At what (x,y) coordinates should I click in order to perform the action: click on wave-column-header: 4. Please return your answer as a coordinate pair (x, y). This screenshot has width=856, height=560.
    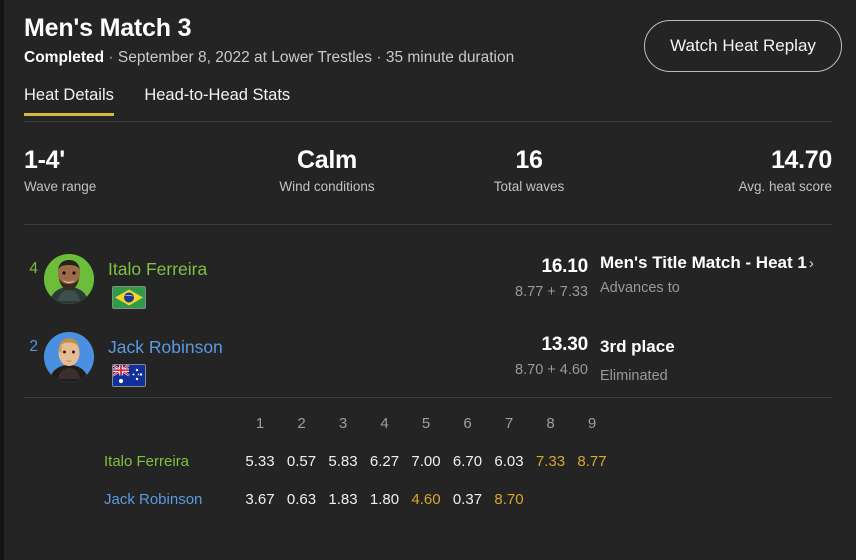
    Looking at the image, I should click on (384, 423).